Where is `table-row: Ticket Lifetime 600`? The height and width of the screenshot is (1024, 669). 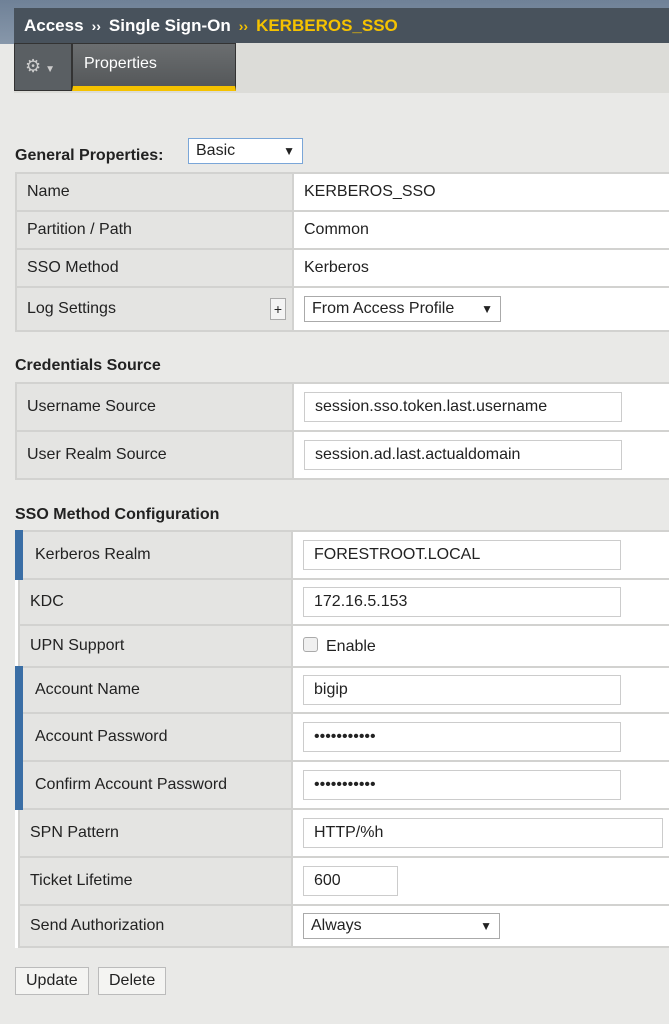
table-row: Ticket Lifetime 600 is located at coordinates (343, 881).